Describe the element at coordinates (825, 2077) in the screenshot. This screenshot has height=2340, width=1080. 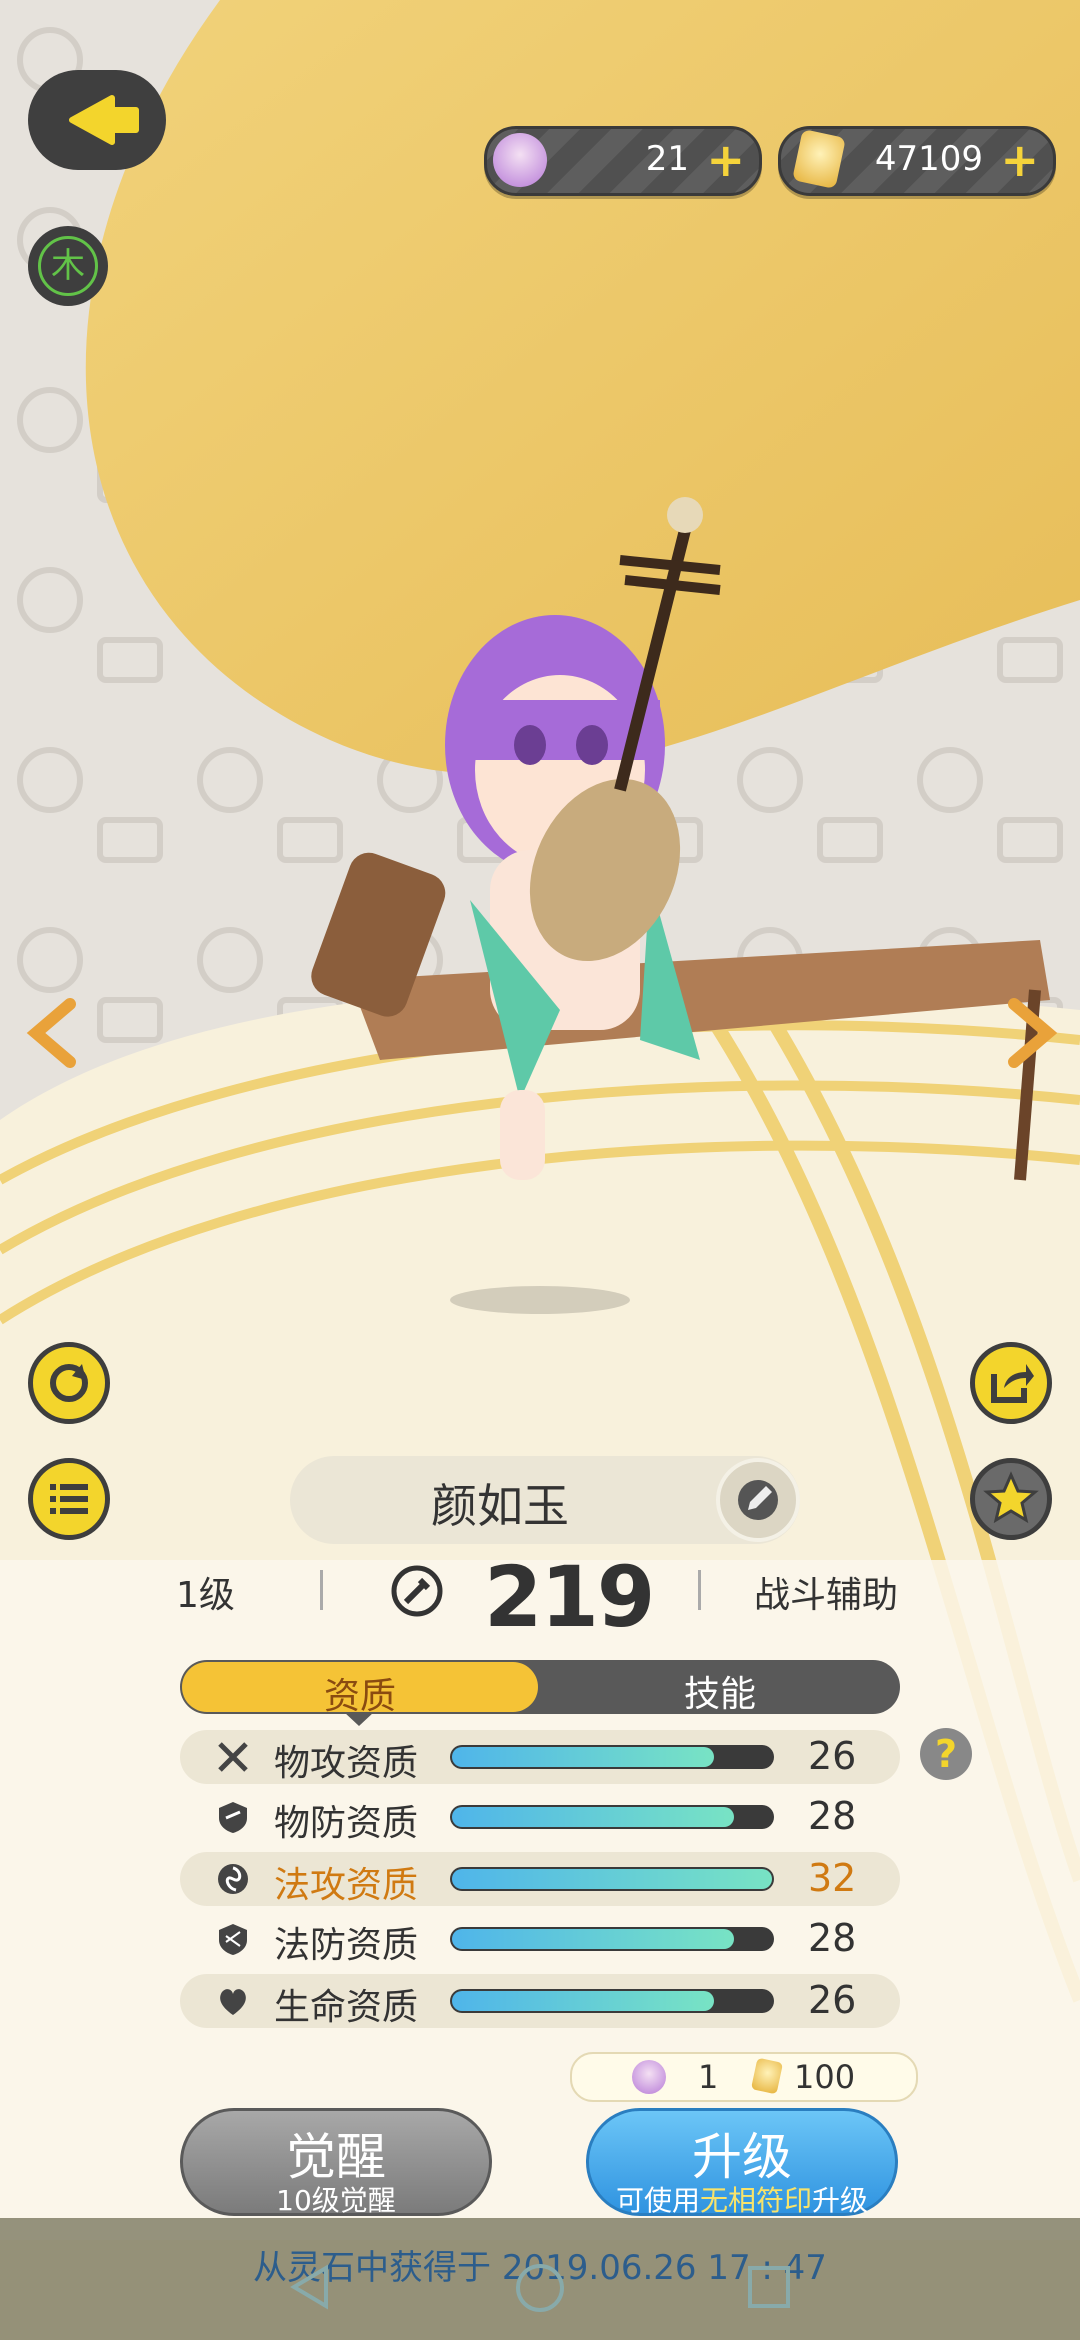
I see `cost-crystals: 100` at that location.